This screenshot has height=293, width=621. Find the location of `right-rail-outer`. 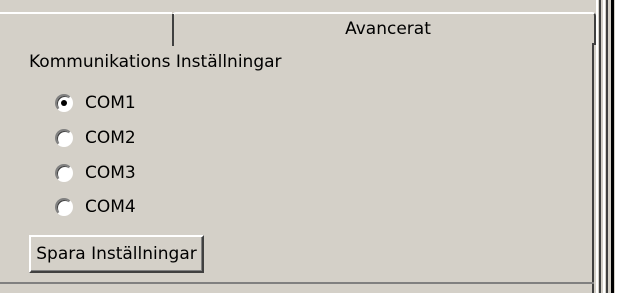

right-rail-outer is located at coordinates (618, 146).